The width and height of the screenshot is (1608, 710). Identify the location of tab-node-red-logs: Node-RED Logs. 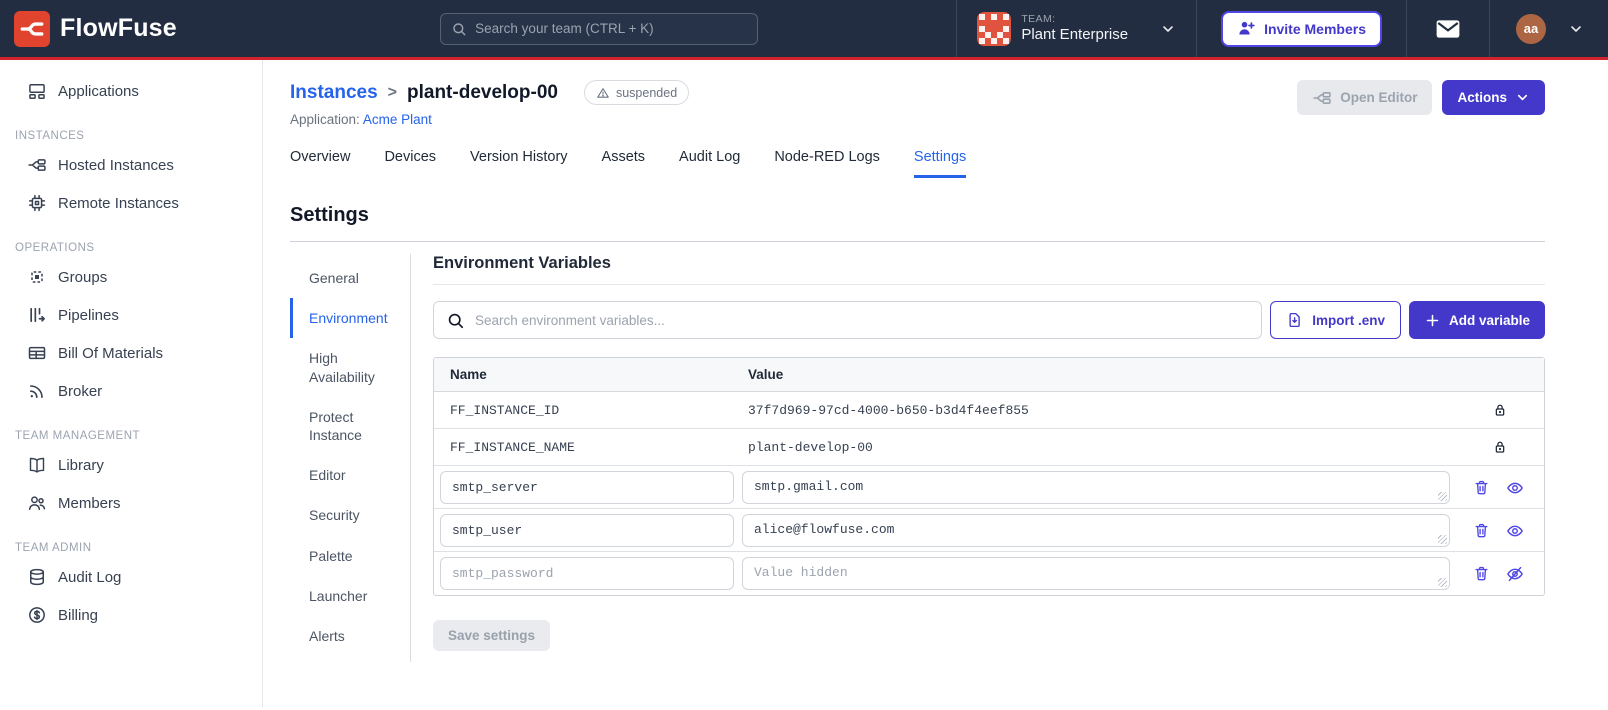
(827, 163).